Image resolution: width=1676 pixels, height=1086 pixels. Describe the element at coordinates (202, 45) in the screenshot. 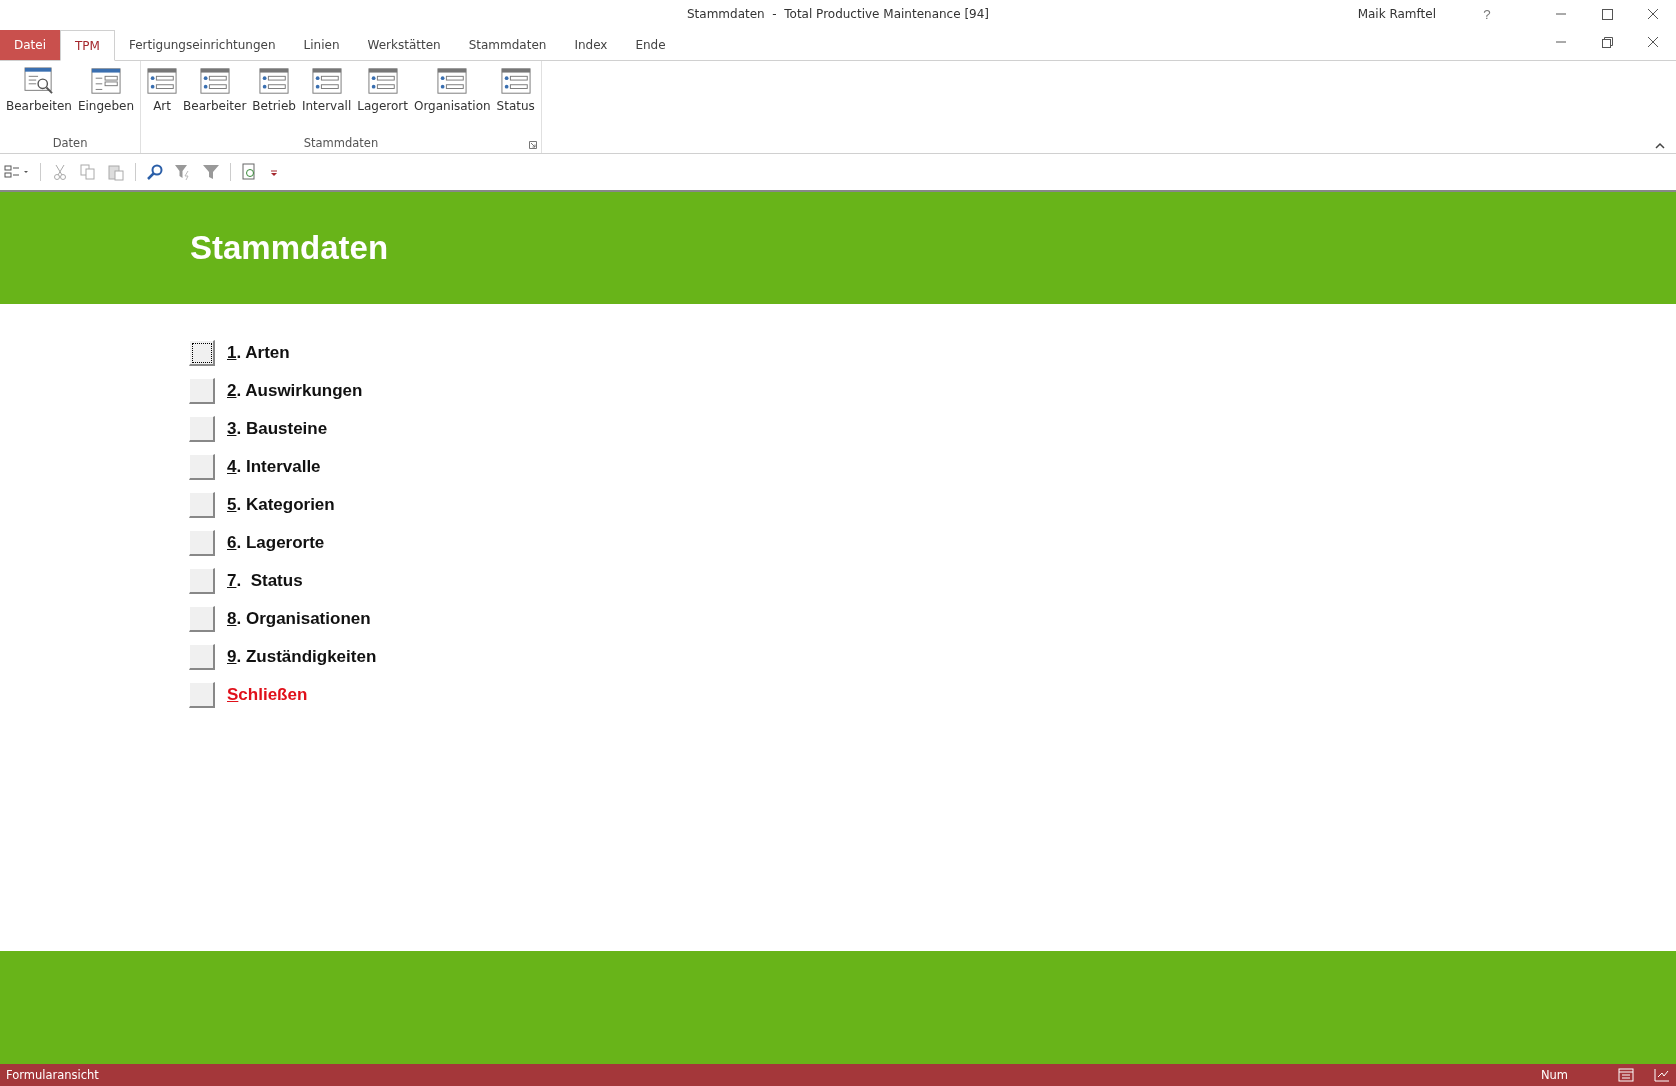

I see `ribbon-tab: Fertigungseinrichtungen` at that location.